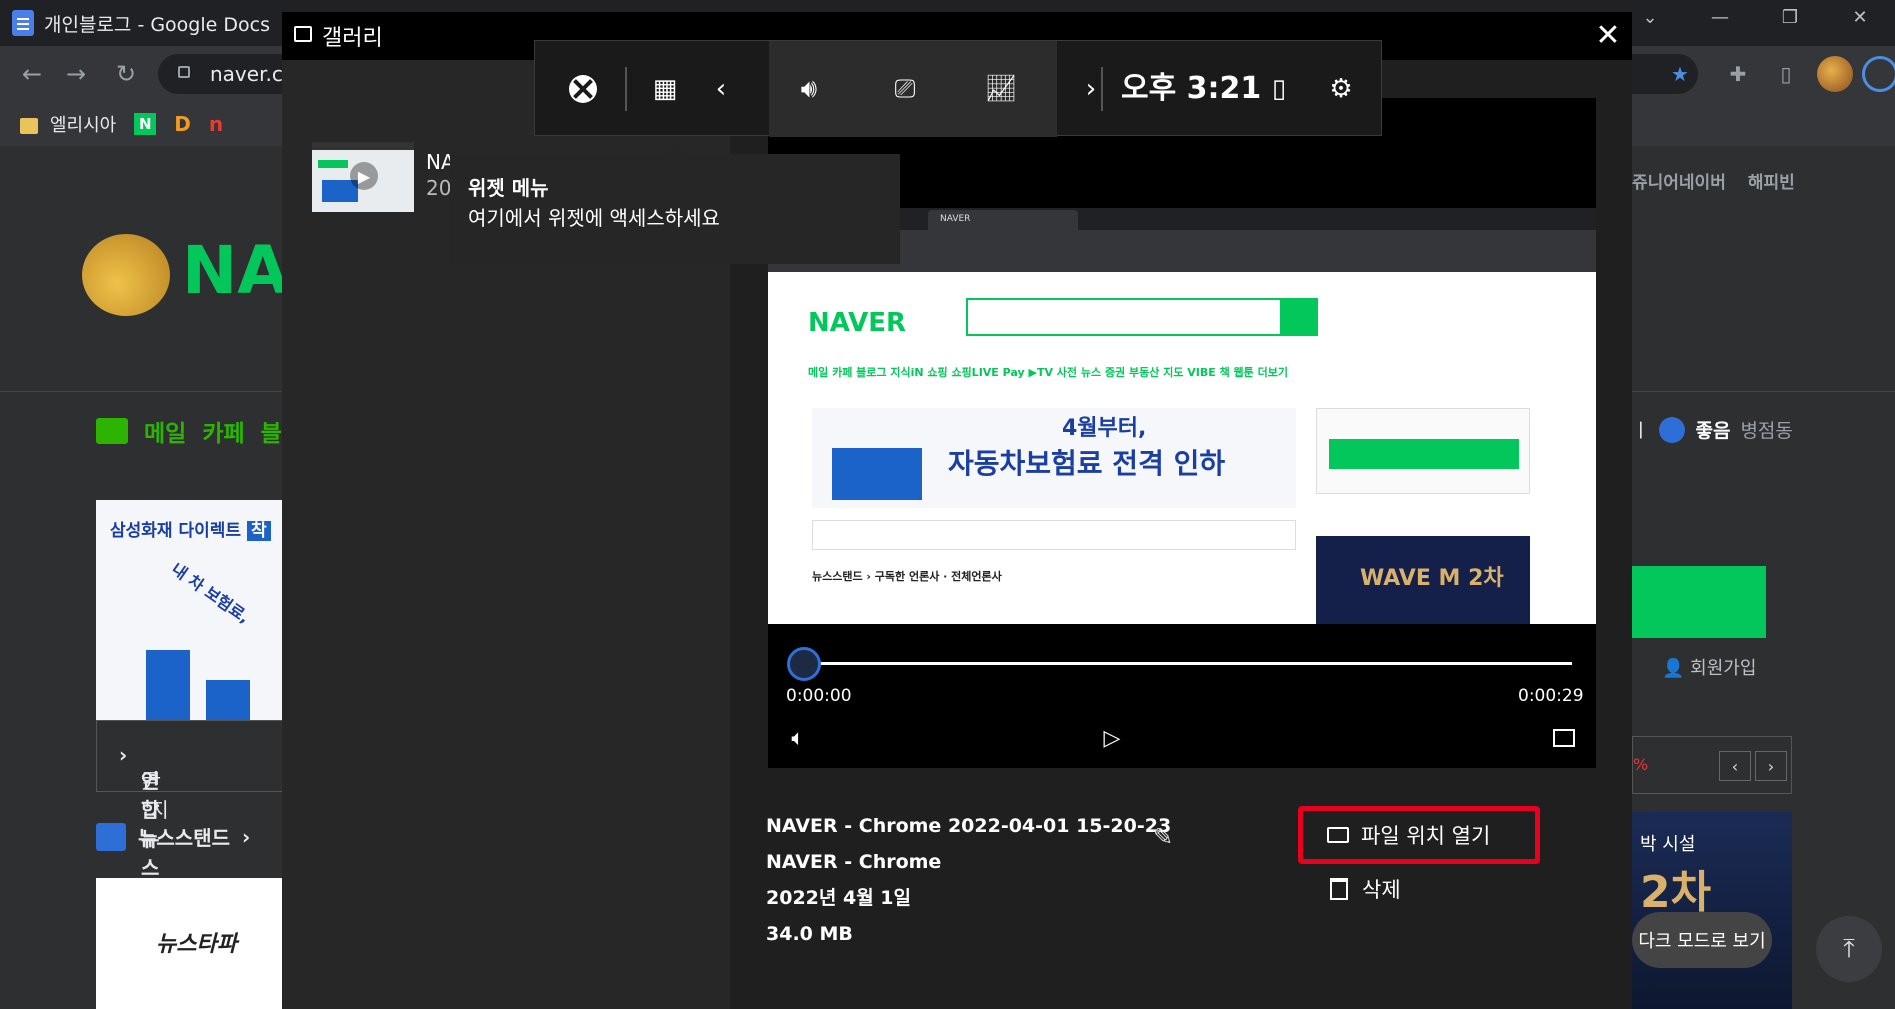  I want to click on file-app: NAVER - Chrome, so click(854, 862).